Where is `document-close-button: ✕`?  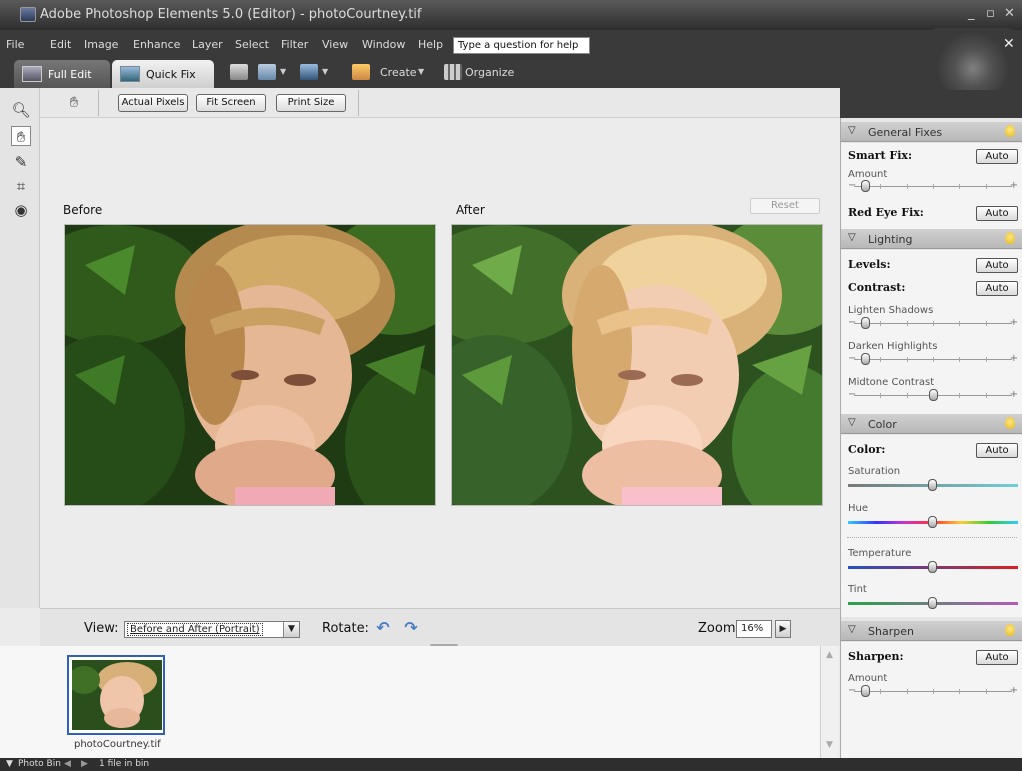
document-close-button: ✕ is located at coordinates (1009, 44).